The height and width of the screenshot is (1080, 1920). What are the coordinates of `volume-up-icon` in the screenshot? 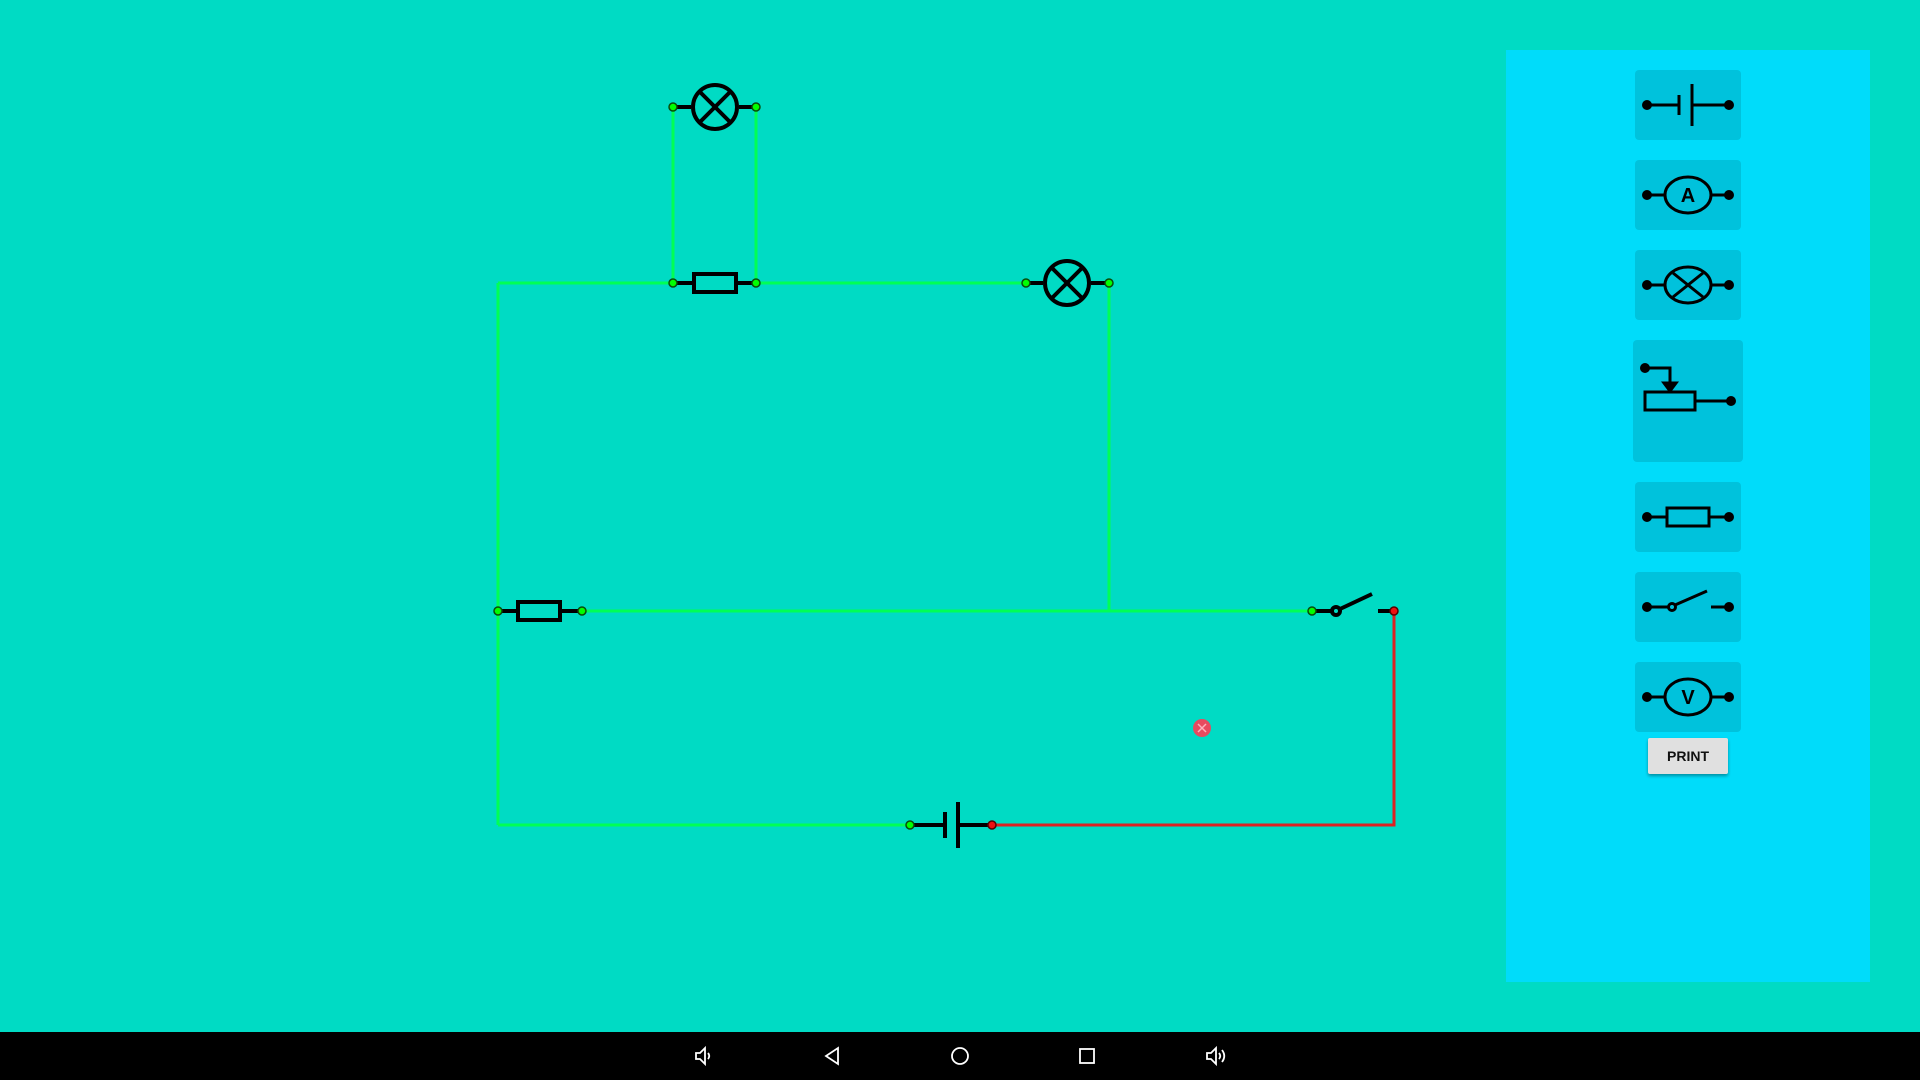 It's located at (1216, 1056).